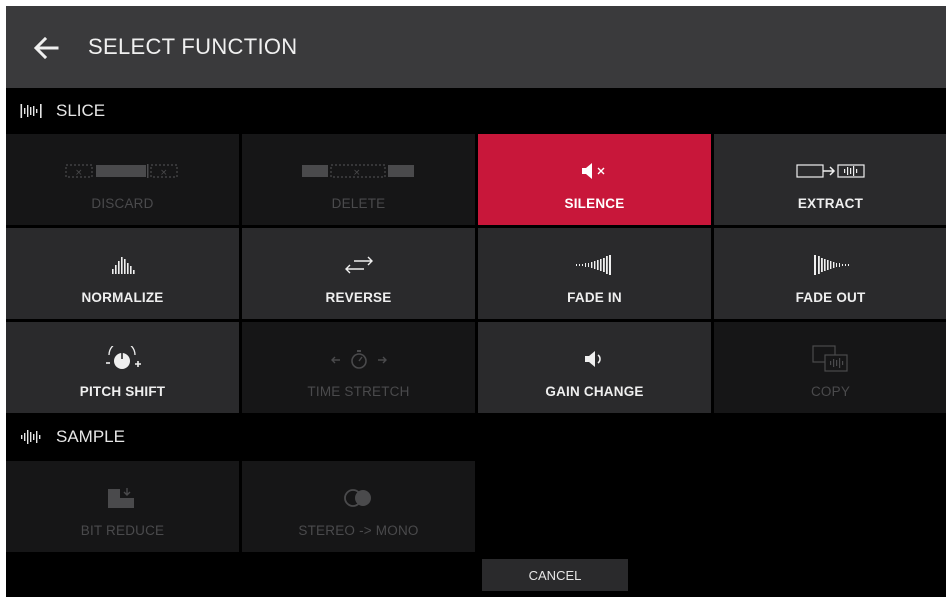 Image resolution: width=951 pixels, height=601 pixels. I want to click on stereo-mono-icon, so click(358, 498).